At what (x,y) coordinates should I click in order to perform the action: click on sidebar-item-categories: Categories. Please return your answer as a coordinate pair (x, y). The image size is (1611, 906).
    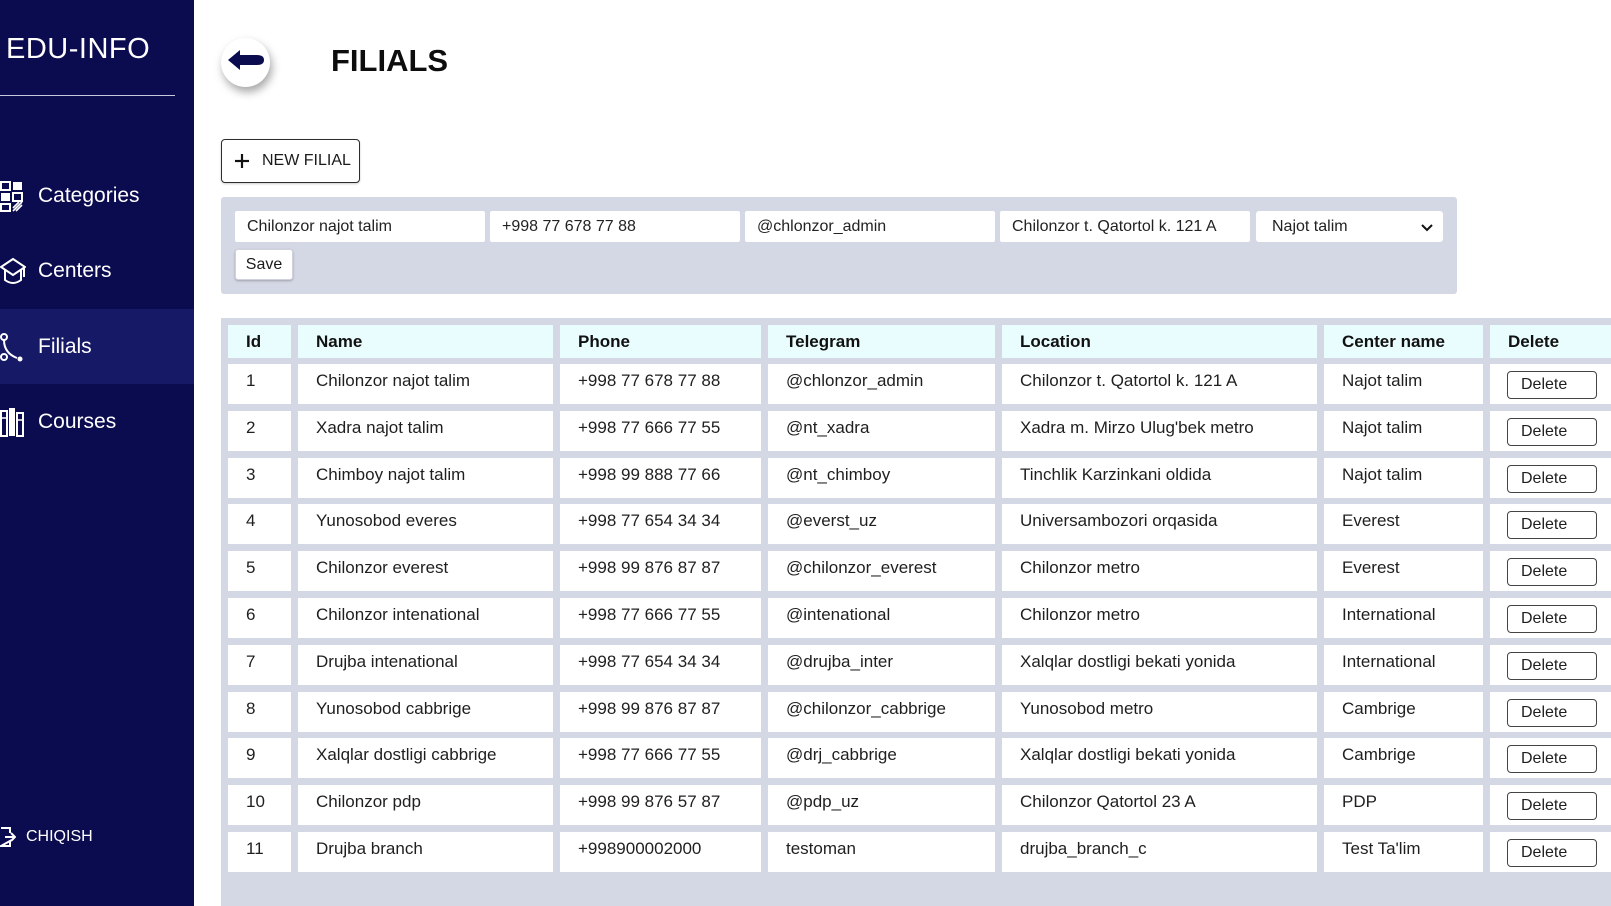
    Looking at the image, I should click on (97, 195).